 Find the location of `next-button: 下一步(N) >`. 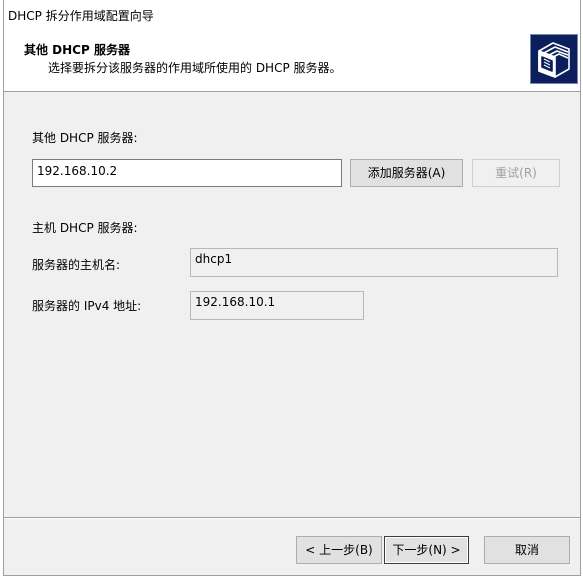

next-button: 下一步(N) > is located at coordinates (426, 550).